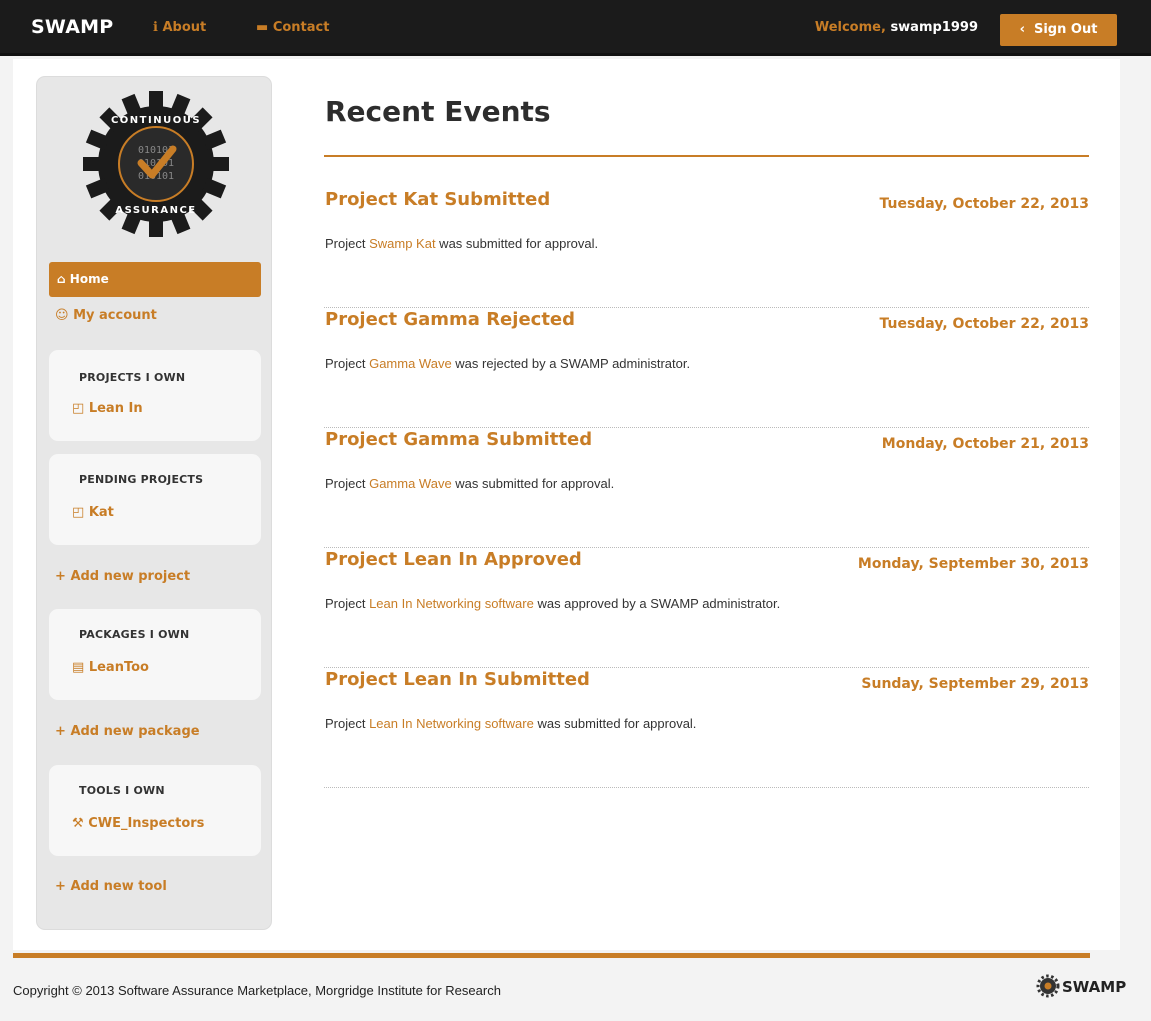 The image size is (1151, 1021). Describe the element at coordinates (975, 684) in the screenshot. I see `event-date: Sunday, September 29, 2013` at that location.